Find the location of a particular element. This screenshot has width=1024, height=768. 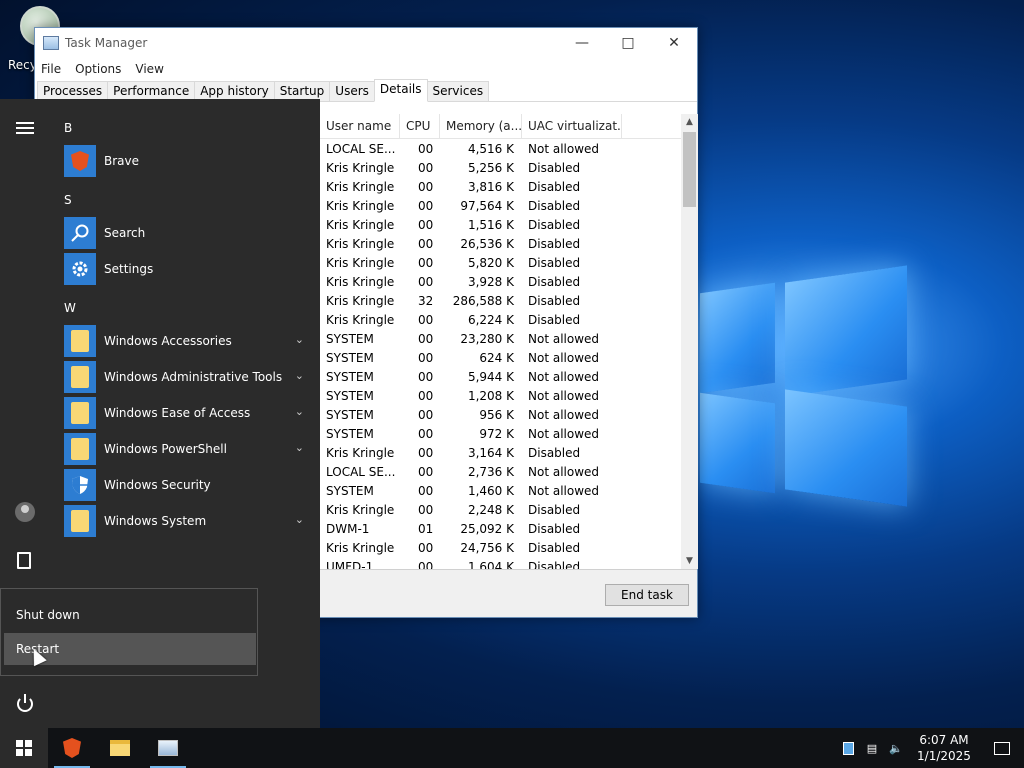

table-row: SYSTEM 00 1,208 K Not allowed is located at coordinates (471, 395).